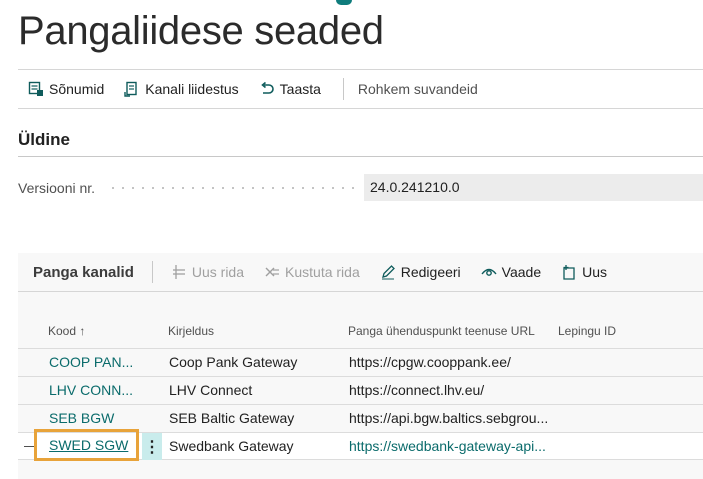 This screenshot has height=479, width=703. I want to click on new-line-button: Uus rida, so click(207, 272).